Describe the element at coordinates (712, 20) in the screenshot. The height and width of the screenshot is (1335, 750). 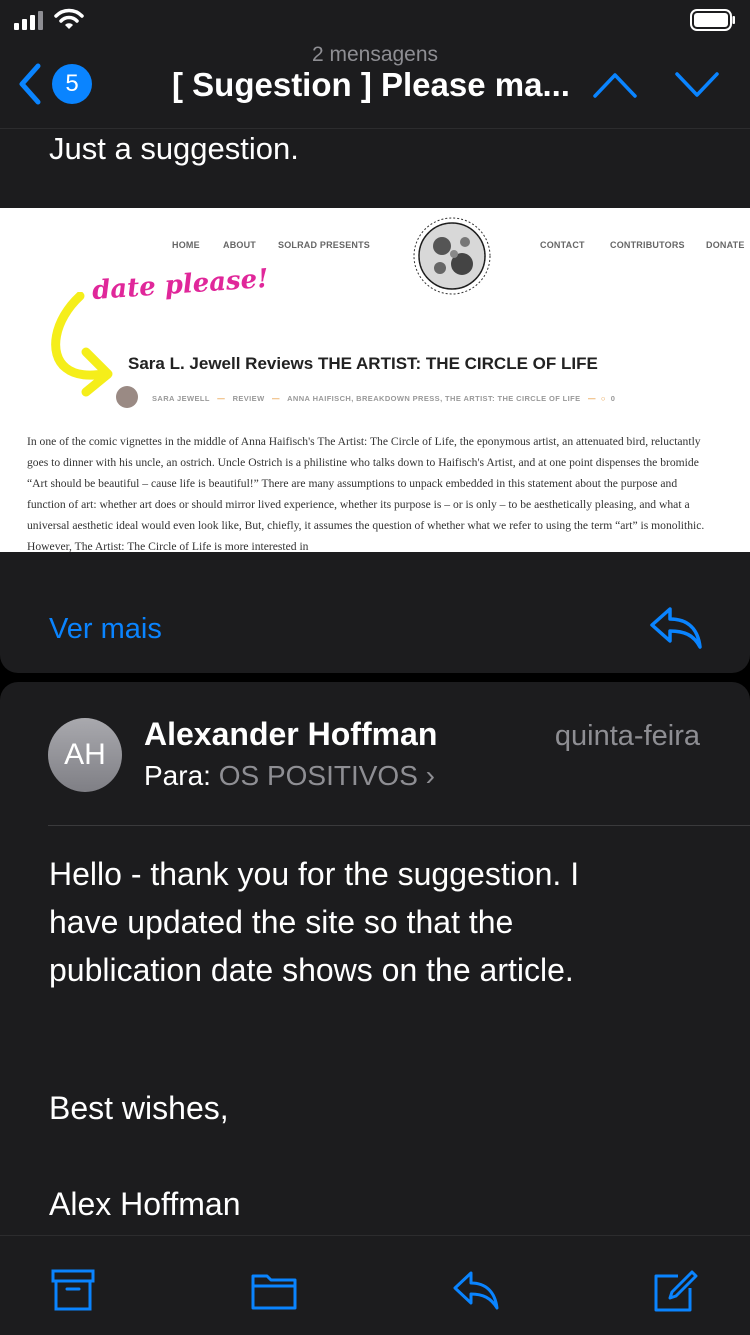
I see `battery-icon` at that location.